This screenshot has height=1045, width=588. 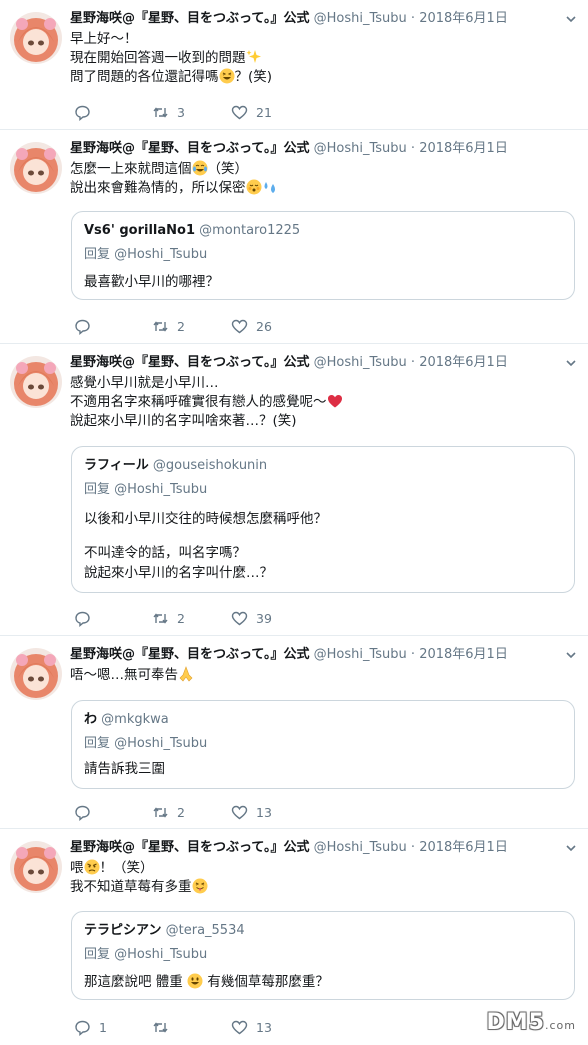 I want to click on text-line: 怎麼一上來就問這個 （笑）, so click(x=159, y=168).